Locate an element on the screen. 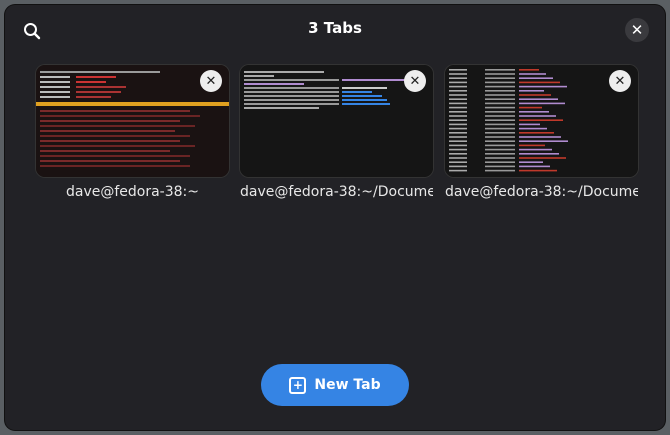 This screenshot has width=670, height=435. tab-card-2: ✕ dave@fedora-38:~/Documents is located at coordinates (336, 132).